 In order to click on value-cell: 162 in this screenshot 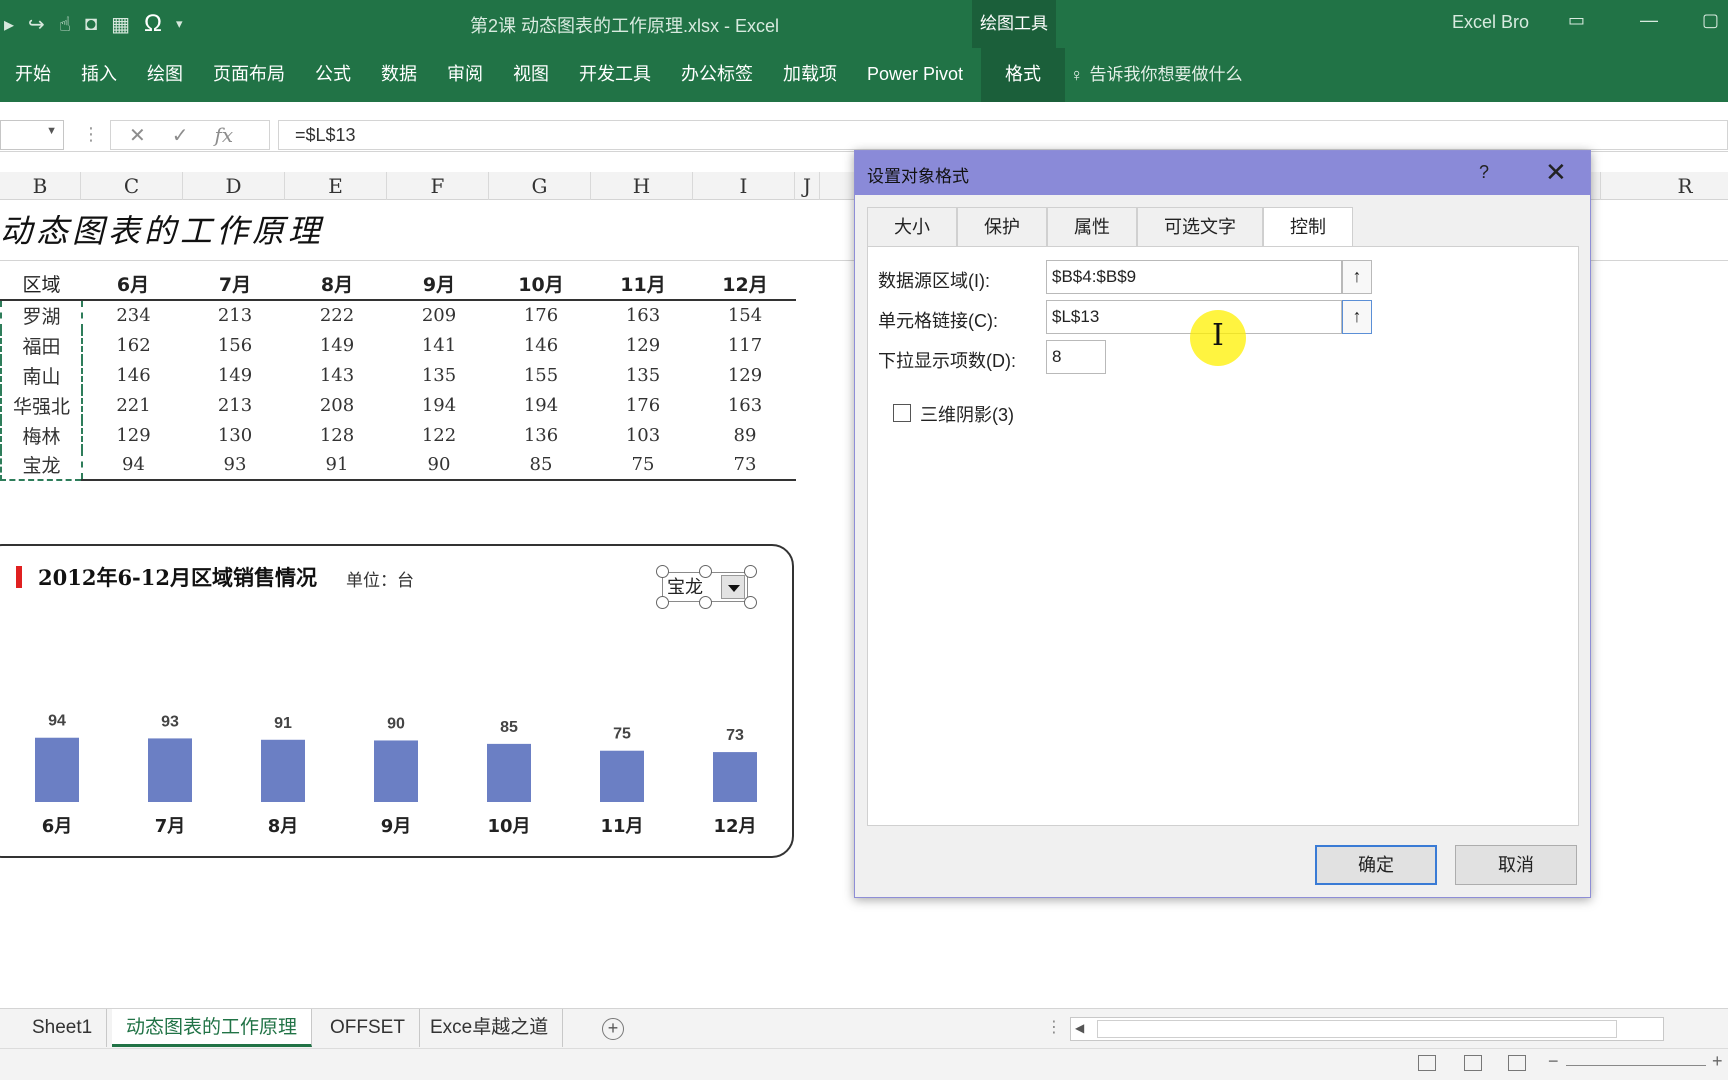, I will do `click(133, 345)`.